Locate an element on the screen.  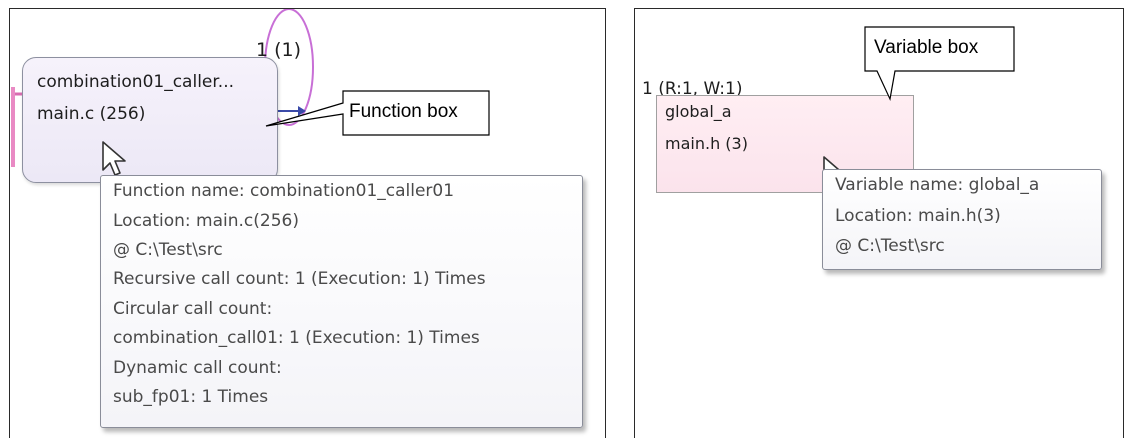
variable-box-callout: Variable box is located at coordinates (926, 47).